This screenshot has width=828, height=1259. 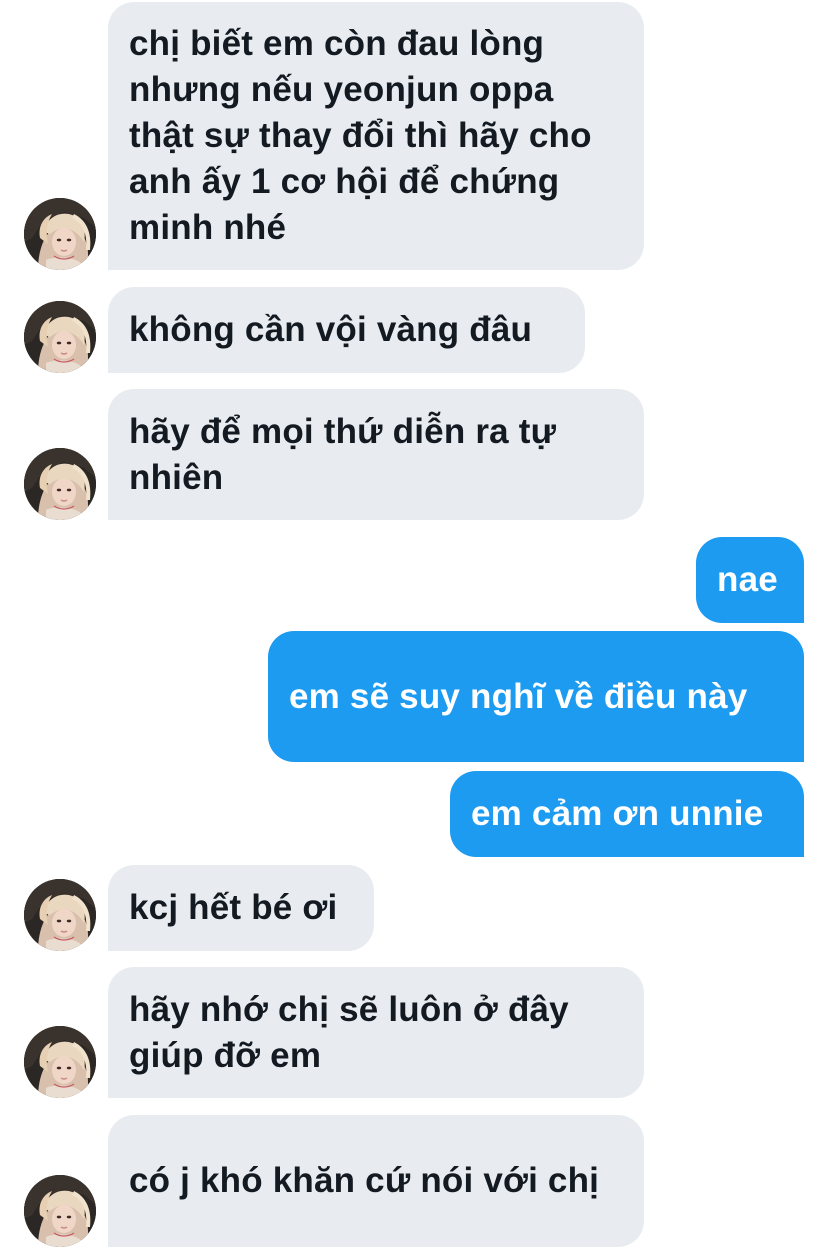 I want to click on message-text: có j khó khăn cứ nói với chị, so click(x=364, y=1180).